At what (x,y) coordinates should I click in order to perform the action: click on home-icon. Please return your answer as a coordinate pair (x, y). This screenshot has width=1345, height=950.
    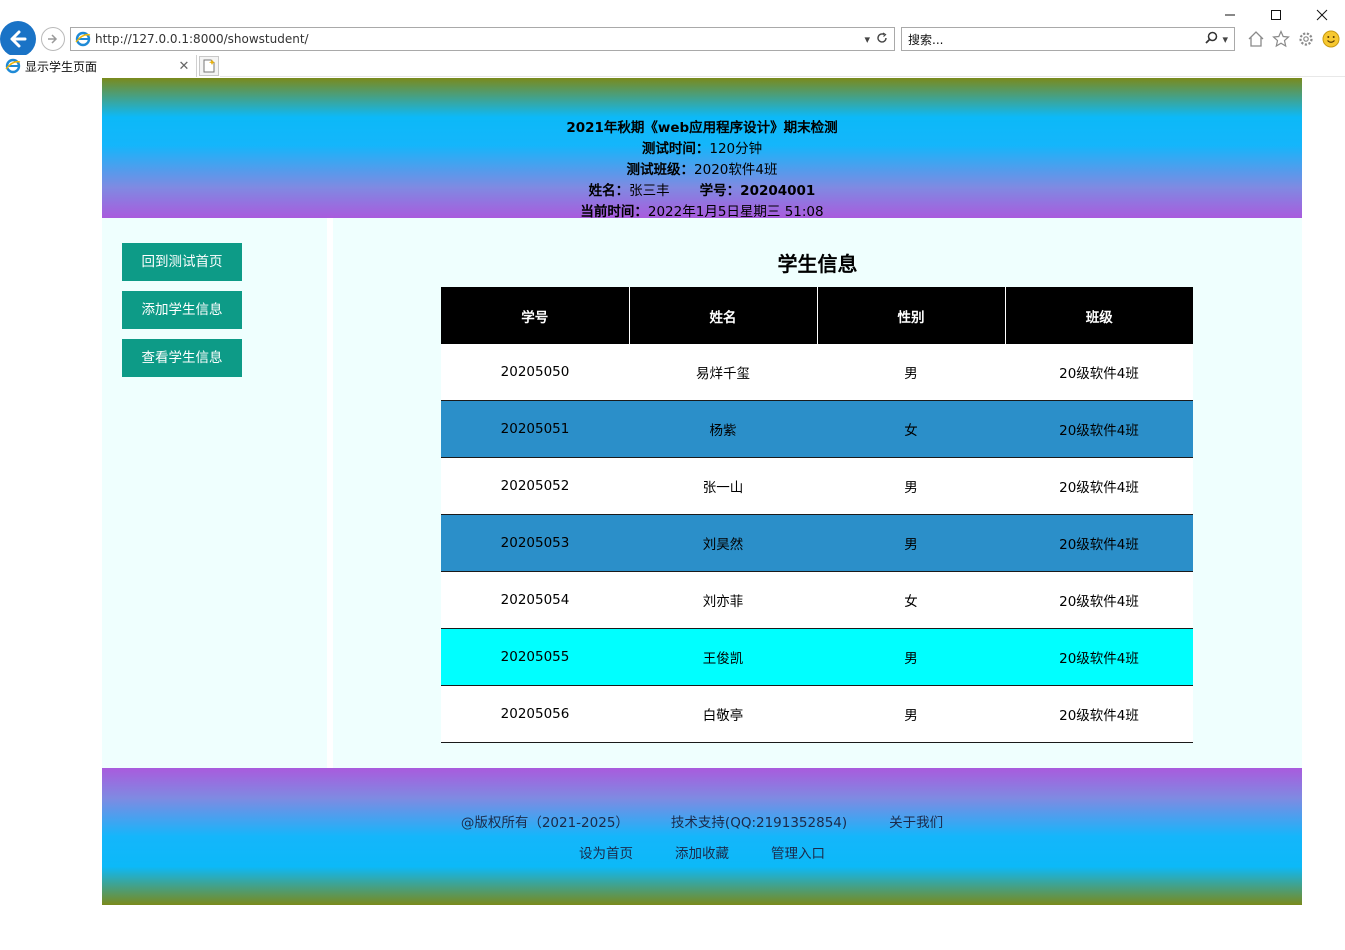
    Looking at the image, I should click on (1255, 38).